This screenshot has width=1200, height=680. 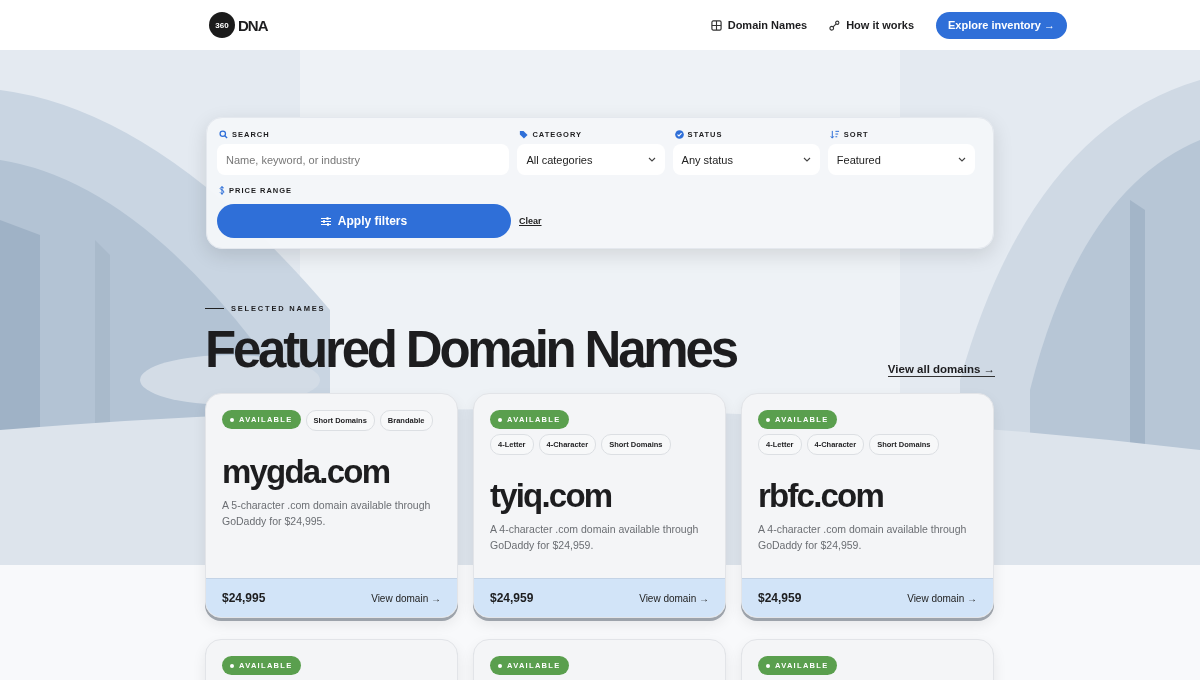 I want to click on grid-icon, so click(x=716, y=25).